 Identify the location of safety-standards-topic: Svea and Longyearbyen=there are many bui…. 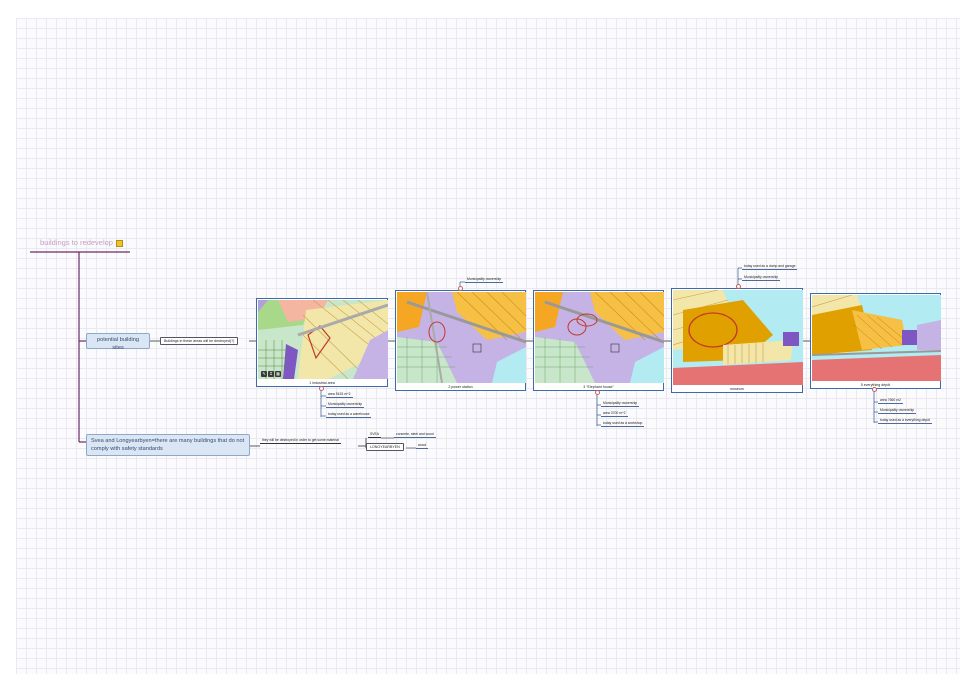
(168, 445).